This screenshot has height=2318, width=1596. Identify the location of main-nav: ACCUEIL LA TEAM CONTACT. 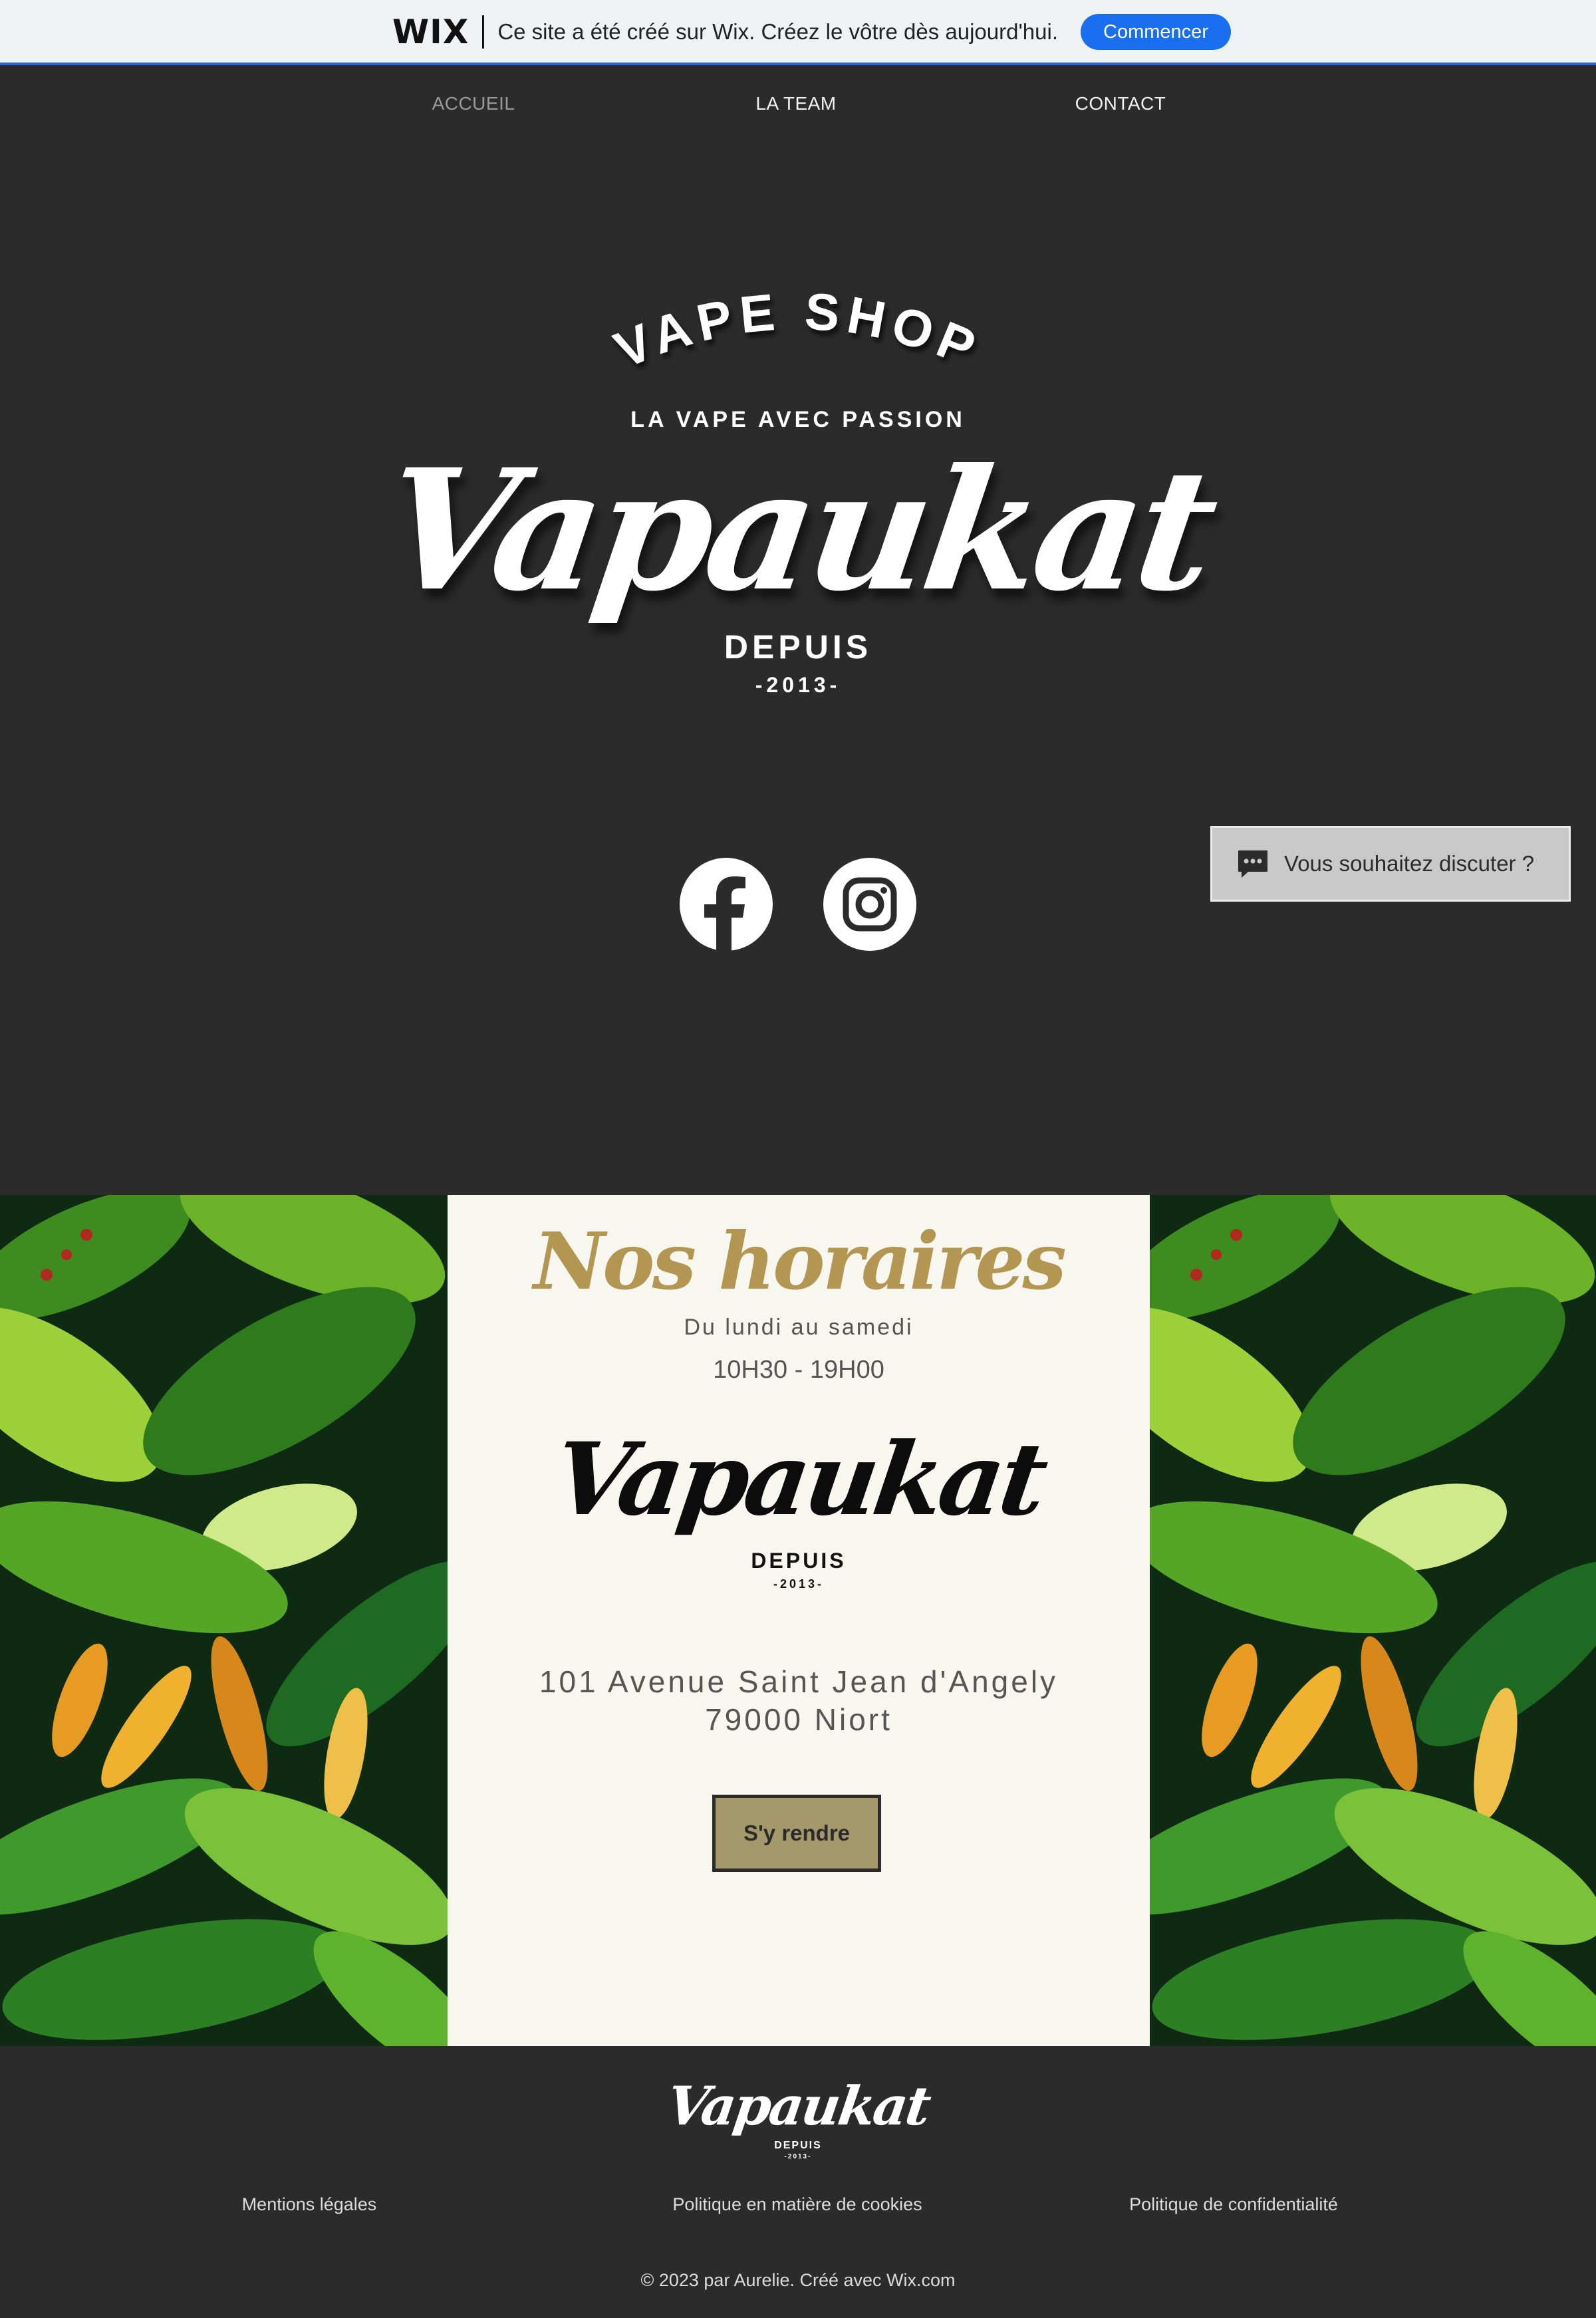
(798, 107).